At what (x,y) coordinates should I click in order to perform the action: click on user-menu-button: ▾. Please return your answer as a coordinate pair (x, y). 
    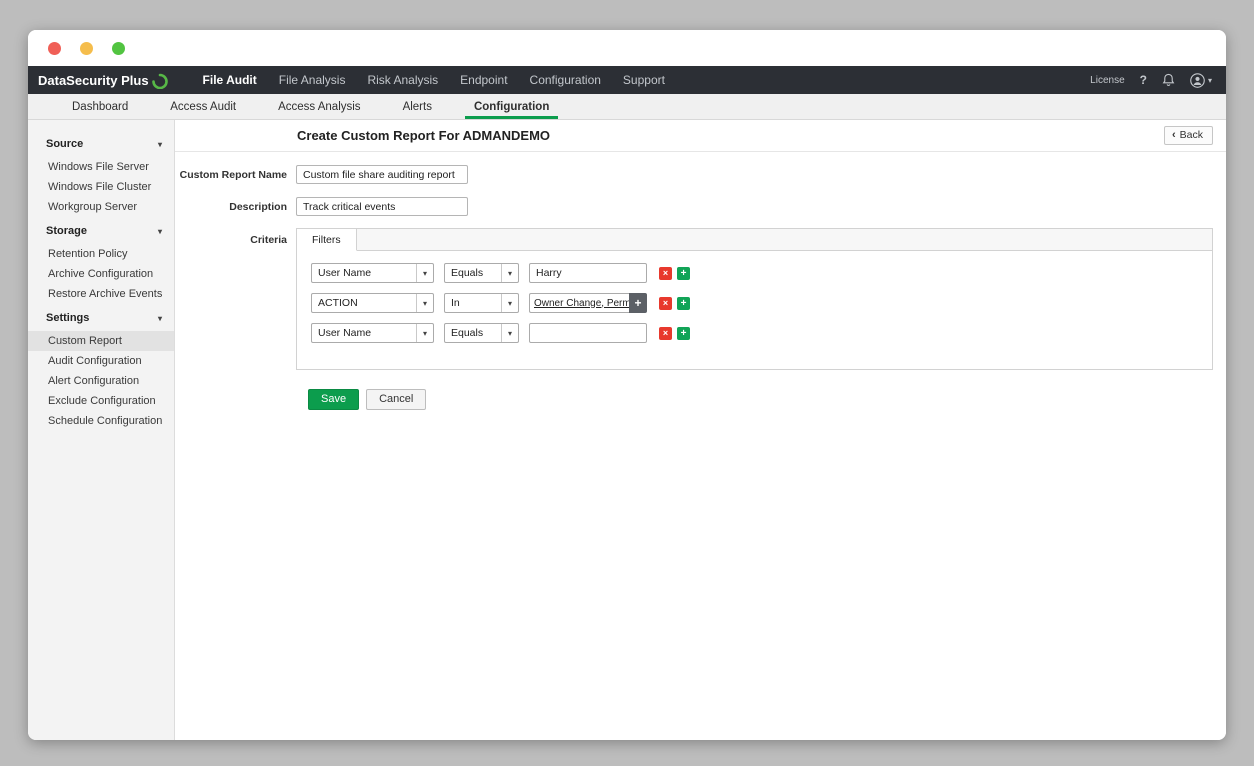
    Looking at the image, I should click on (1201, 80).